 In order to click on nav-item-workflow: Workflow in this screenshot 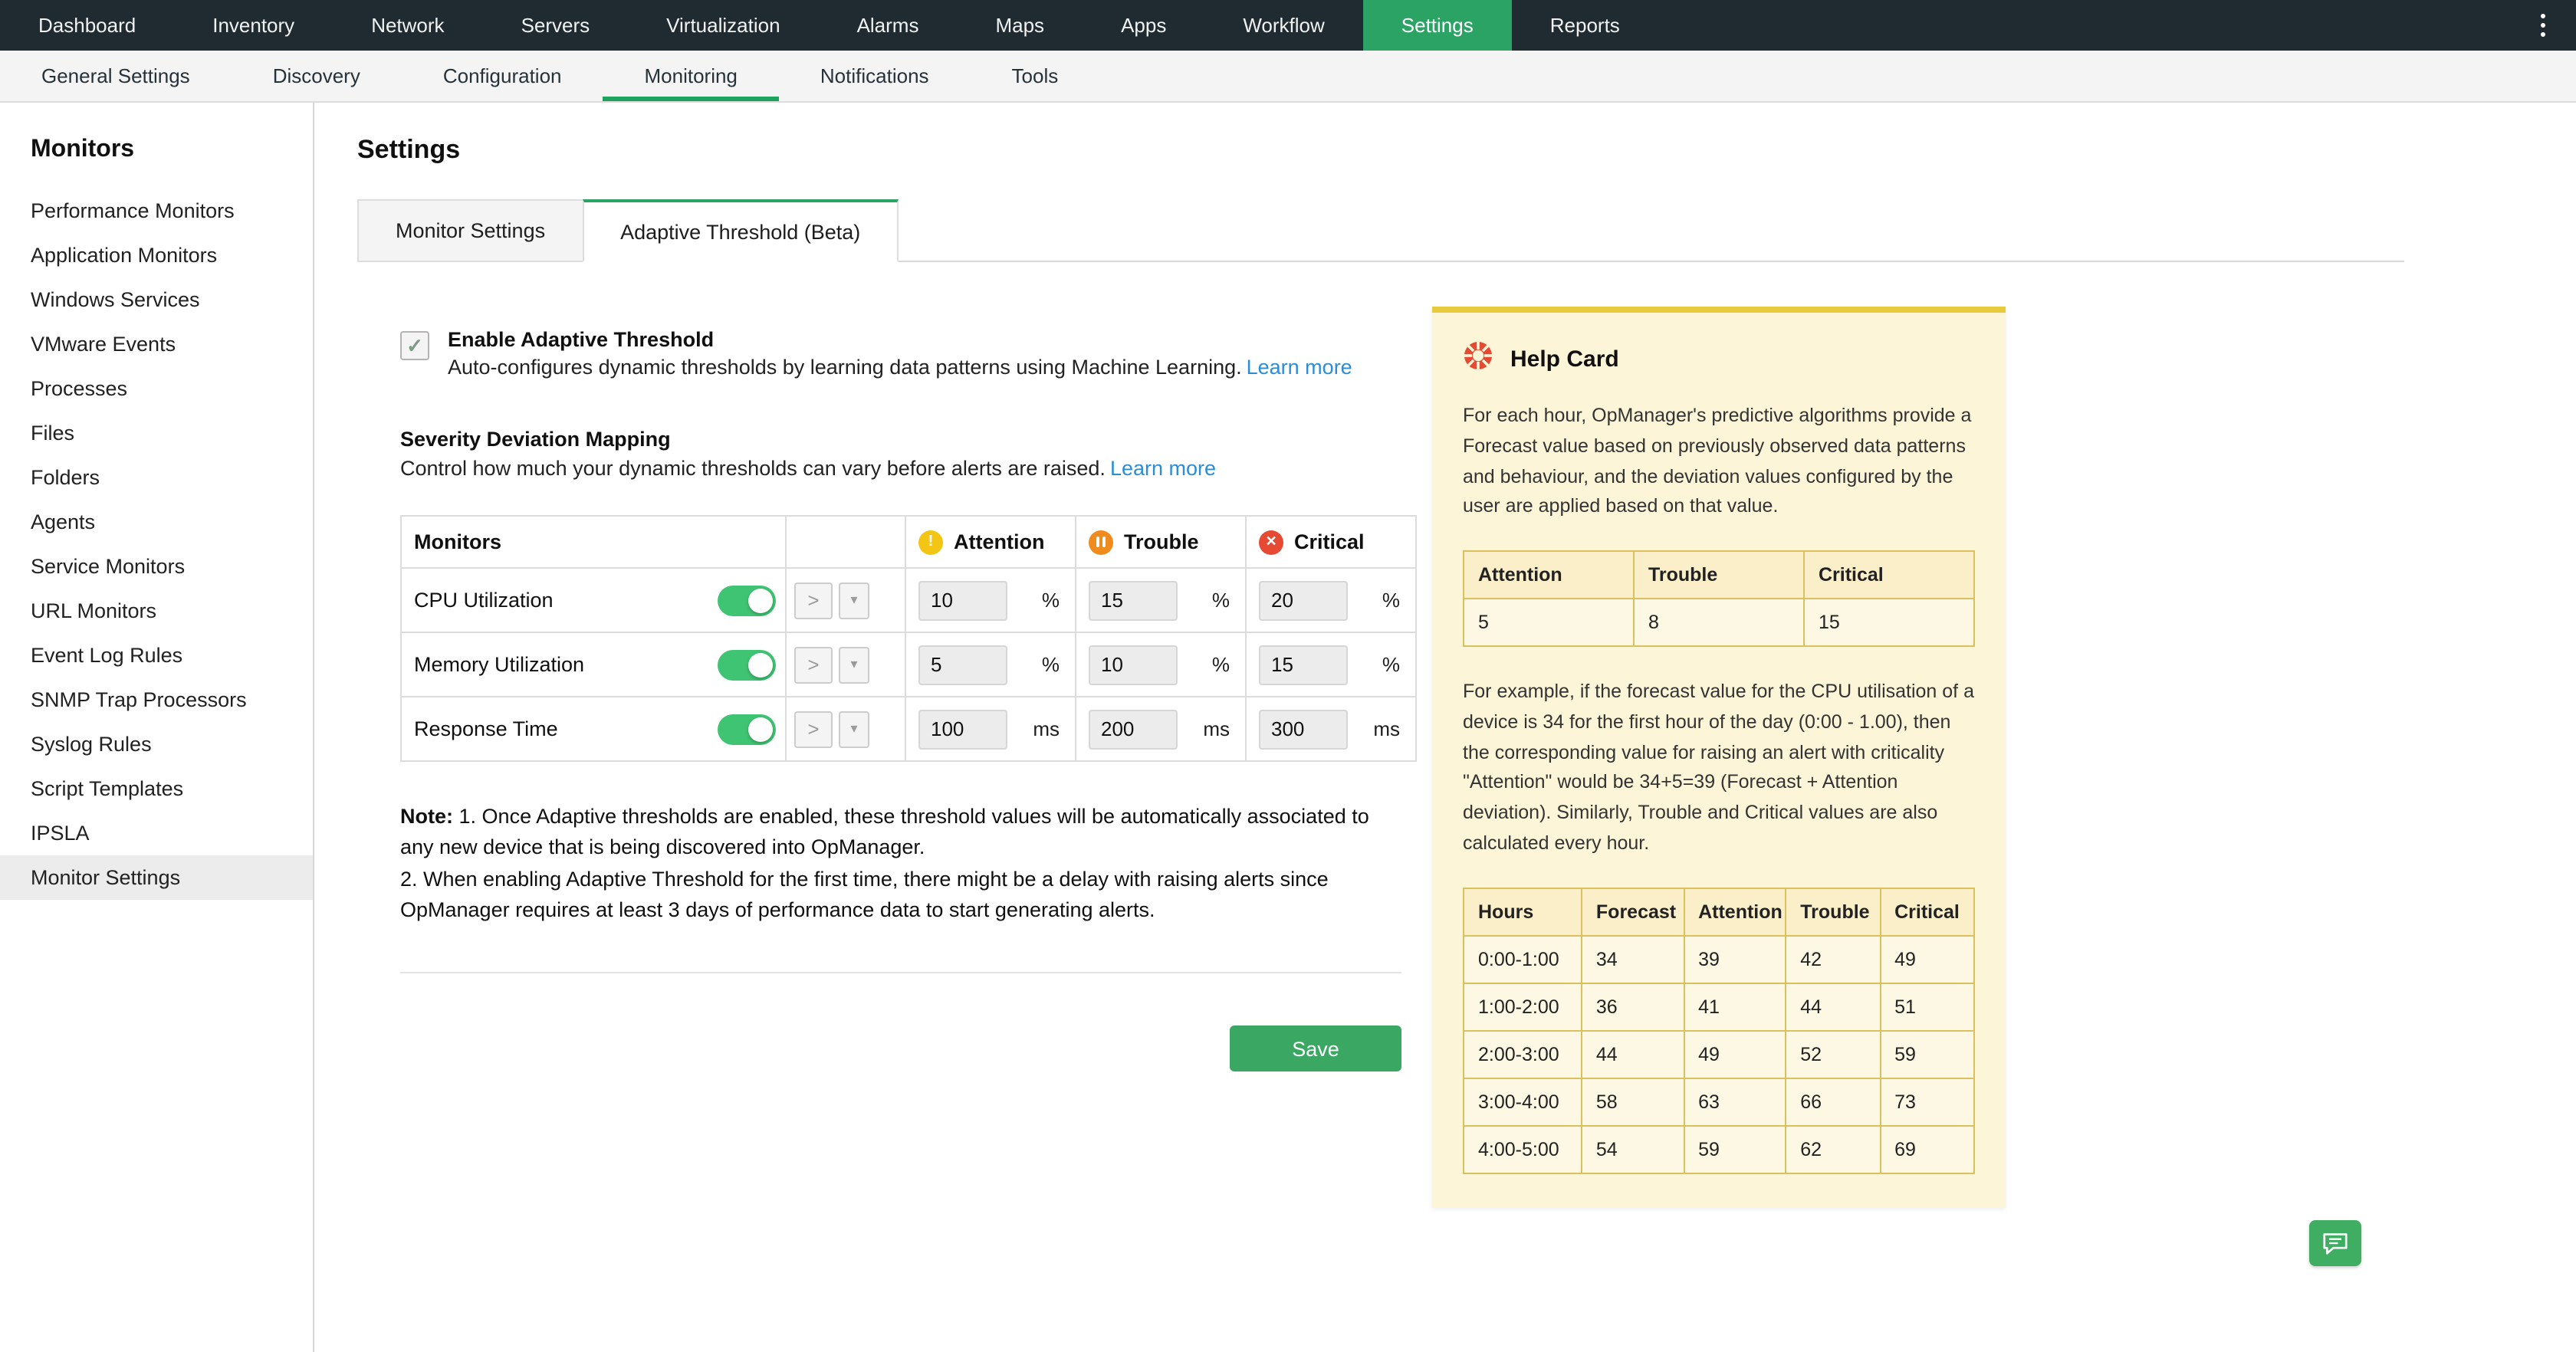, I will do `click(1283, 25)`.